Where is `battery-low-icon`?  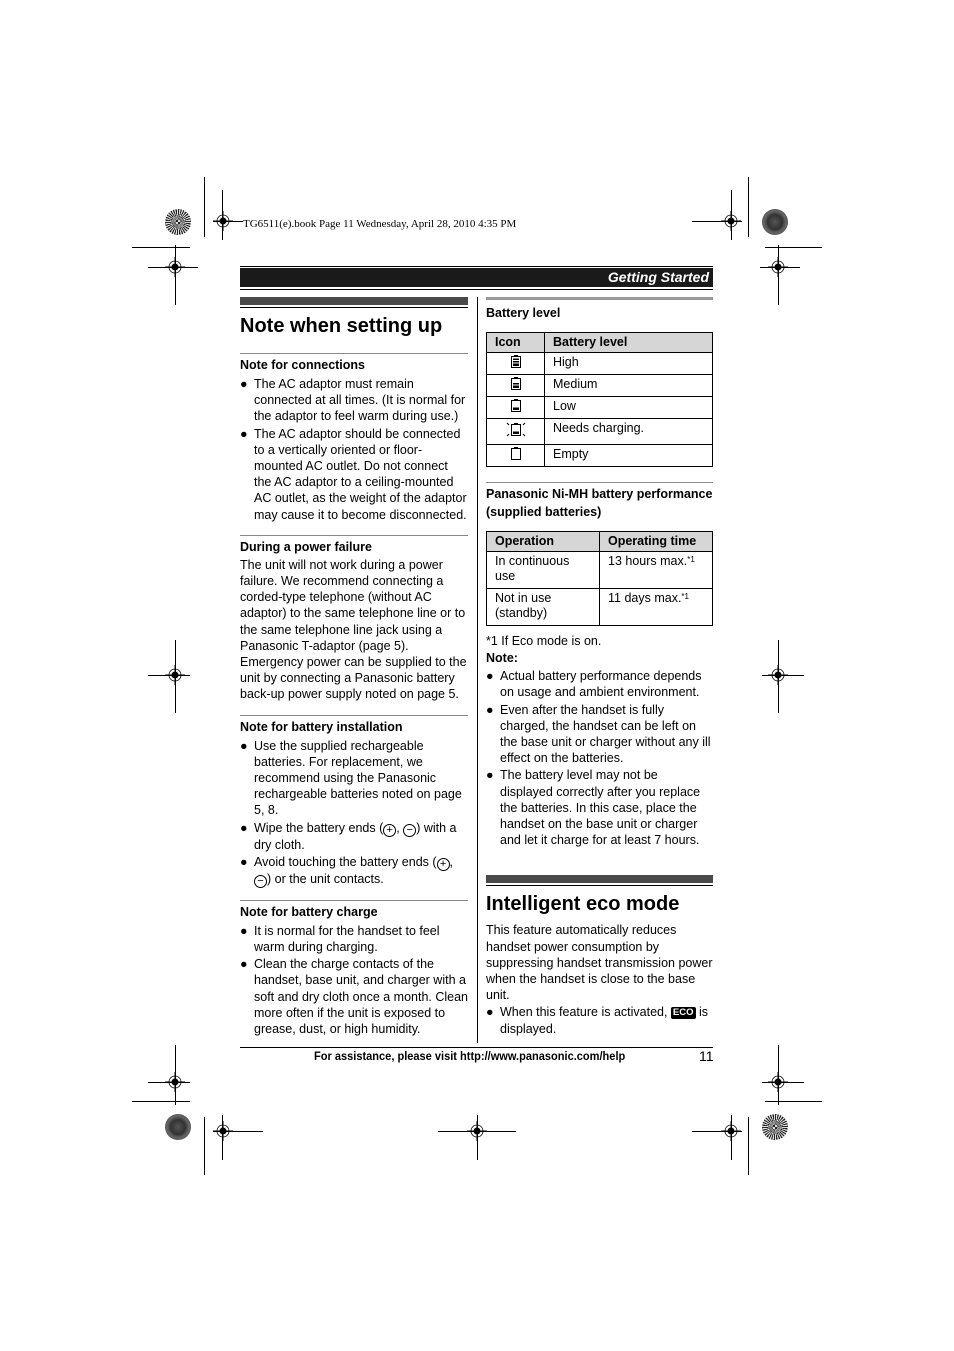
battery-low-icon is located at coordinates (515, 405).